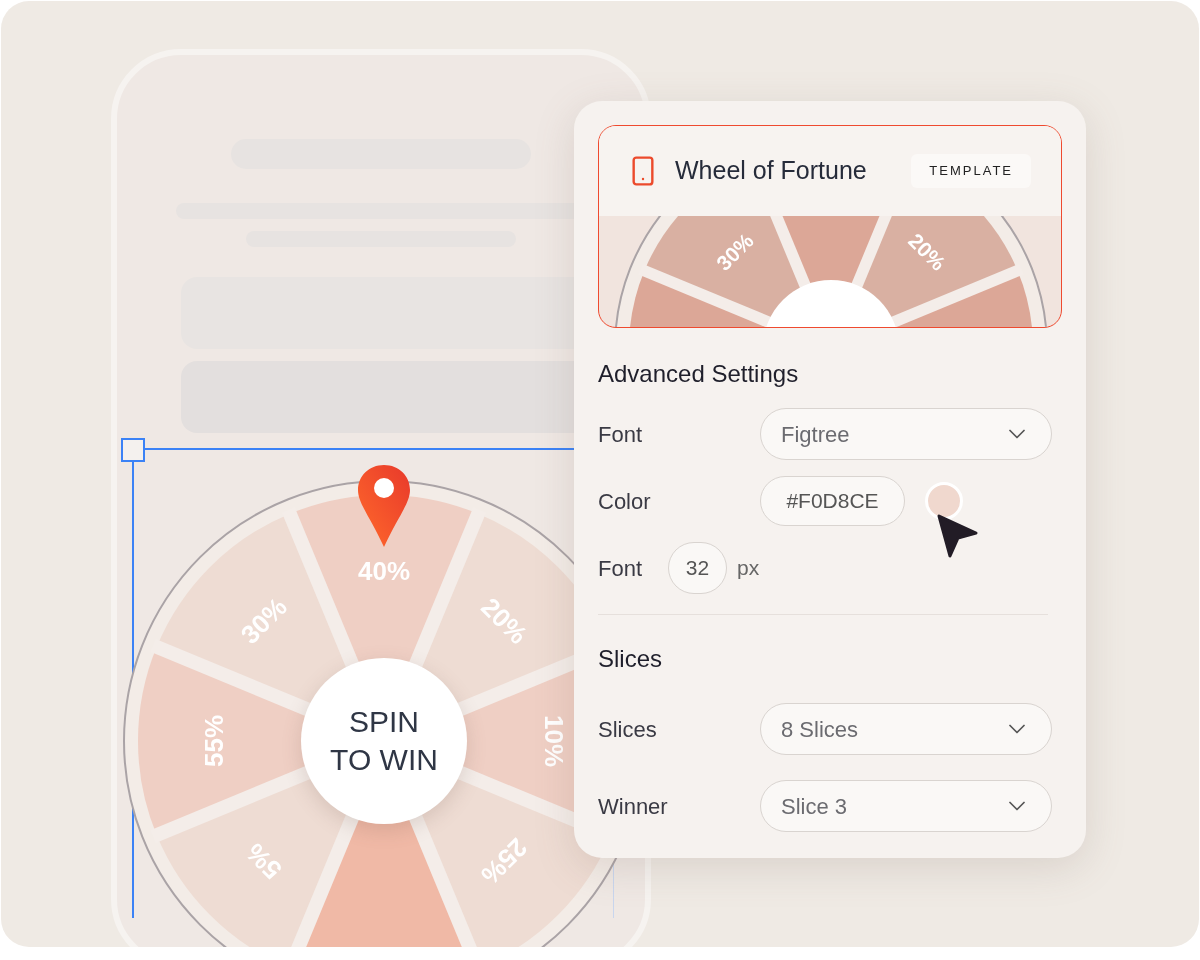 This screenshot has width=1200, height=960. I want to click on font-select: Figtree, so click(906, 434).